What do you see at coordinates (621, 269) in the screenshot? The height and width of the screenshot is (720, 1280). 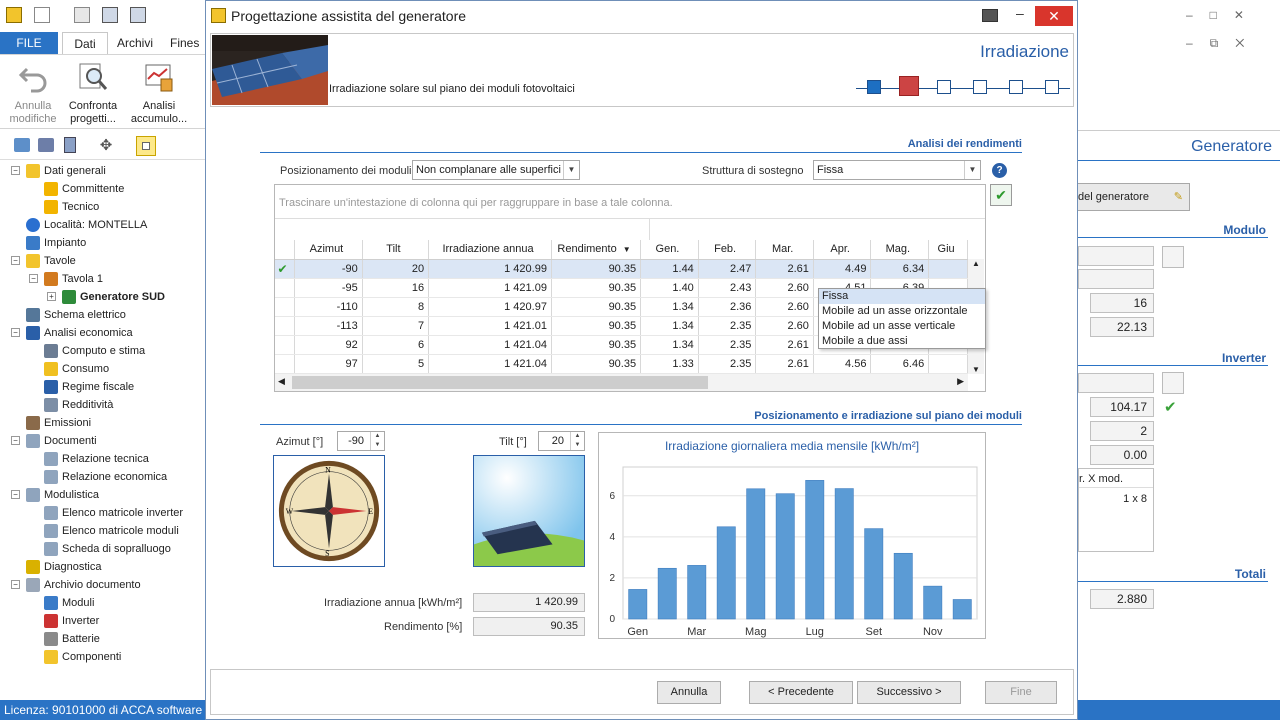 I see `table-row: ✔ -90 20 1 420.99 90.35 1.44 2.47 2.61 4.49 6.34` at bounding box center [621, 269].